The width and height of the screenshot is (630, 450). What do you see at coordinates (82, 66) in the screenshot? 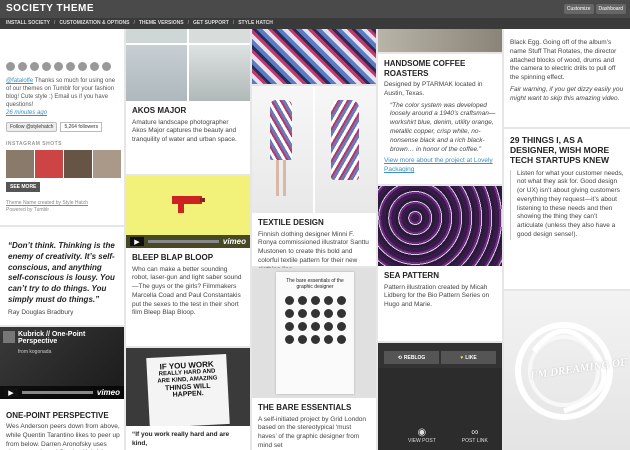
I see `vimeo-icon` at bounding box center [82, 66].